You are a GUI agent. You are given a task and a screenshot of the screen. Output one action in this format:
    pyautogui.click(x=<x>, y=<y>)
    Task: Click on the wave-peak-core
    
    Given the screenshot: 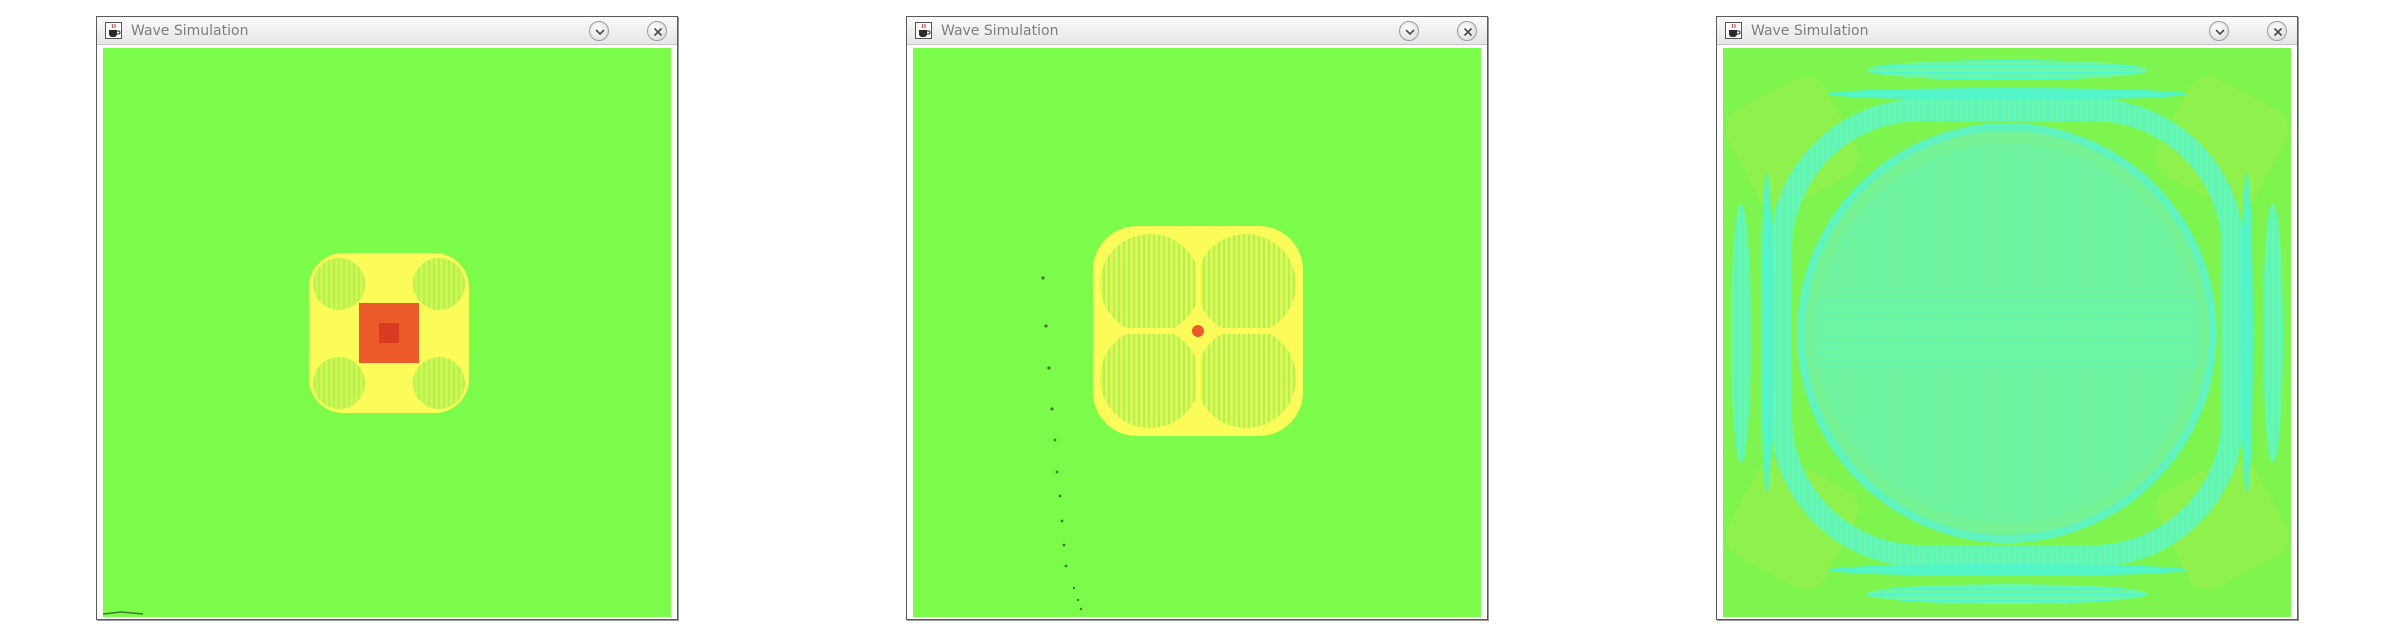 What is the action you would take?
    pyautogui.click(x=389, y=333)
    